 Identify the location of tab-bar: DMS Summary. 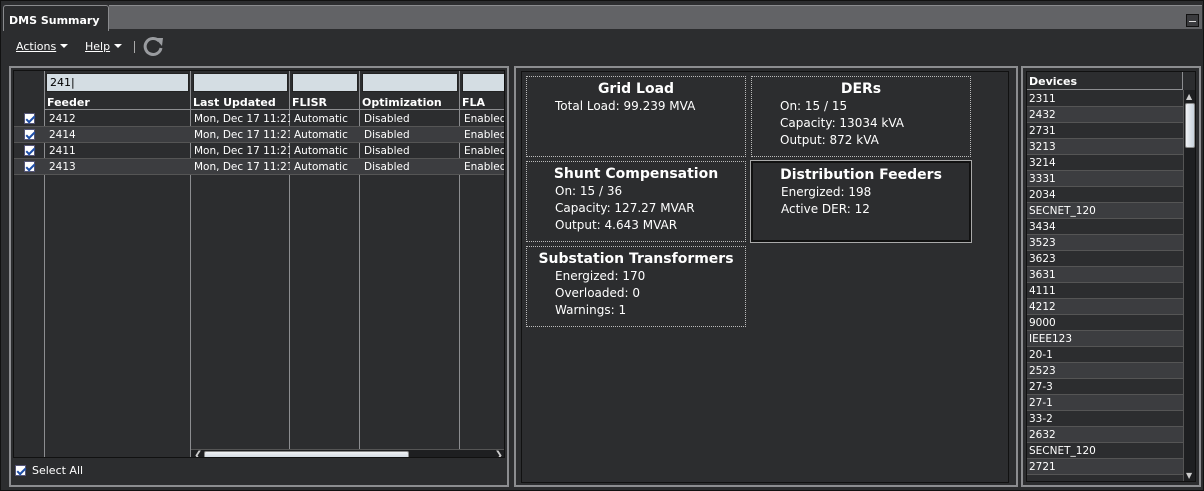
(602, 16).